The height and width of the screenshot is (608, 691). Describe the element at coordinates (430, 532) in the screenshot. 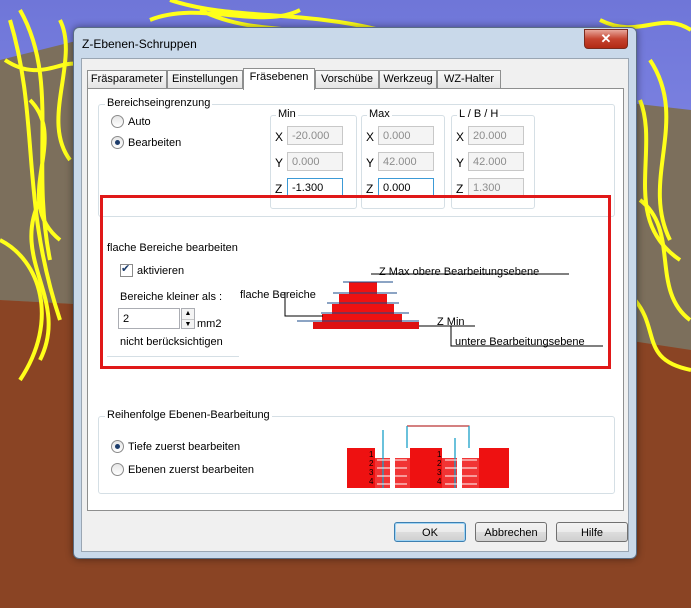

I see `ok-button: OK` at that location.